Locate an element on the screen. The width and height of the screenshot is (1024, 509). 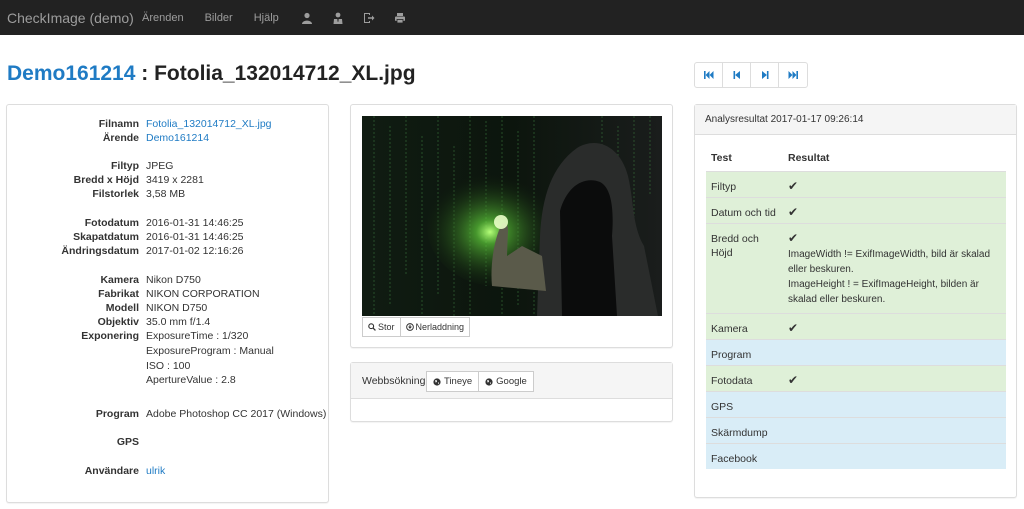
last-icon is located at coordinates (793, 75).